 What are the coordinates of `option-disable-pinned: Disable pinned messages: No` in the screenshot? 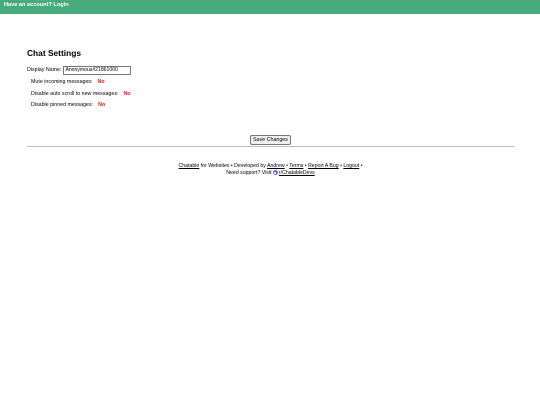 It's located at (68, 105).